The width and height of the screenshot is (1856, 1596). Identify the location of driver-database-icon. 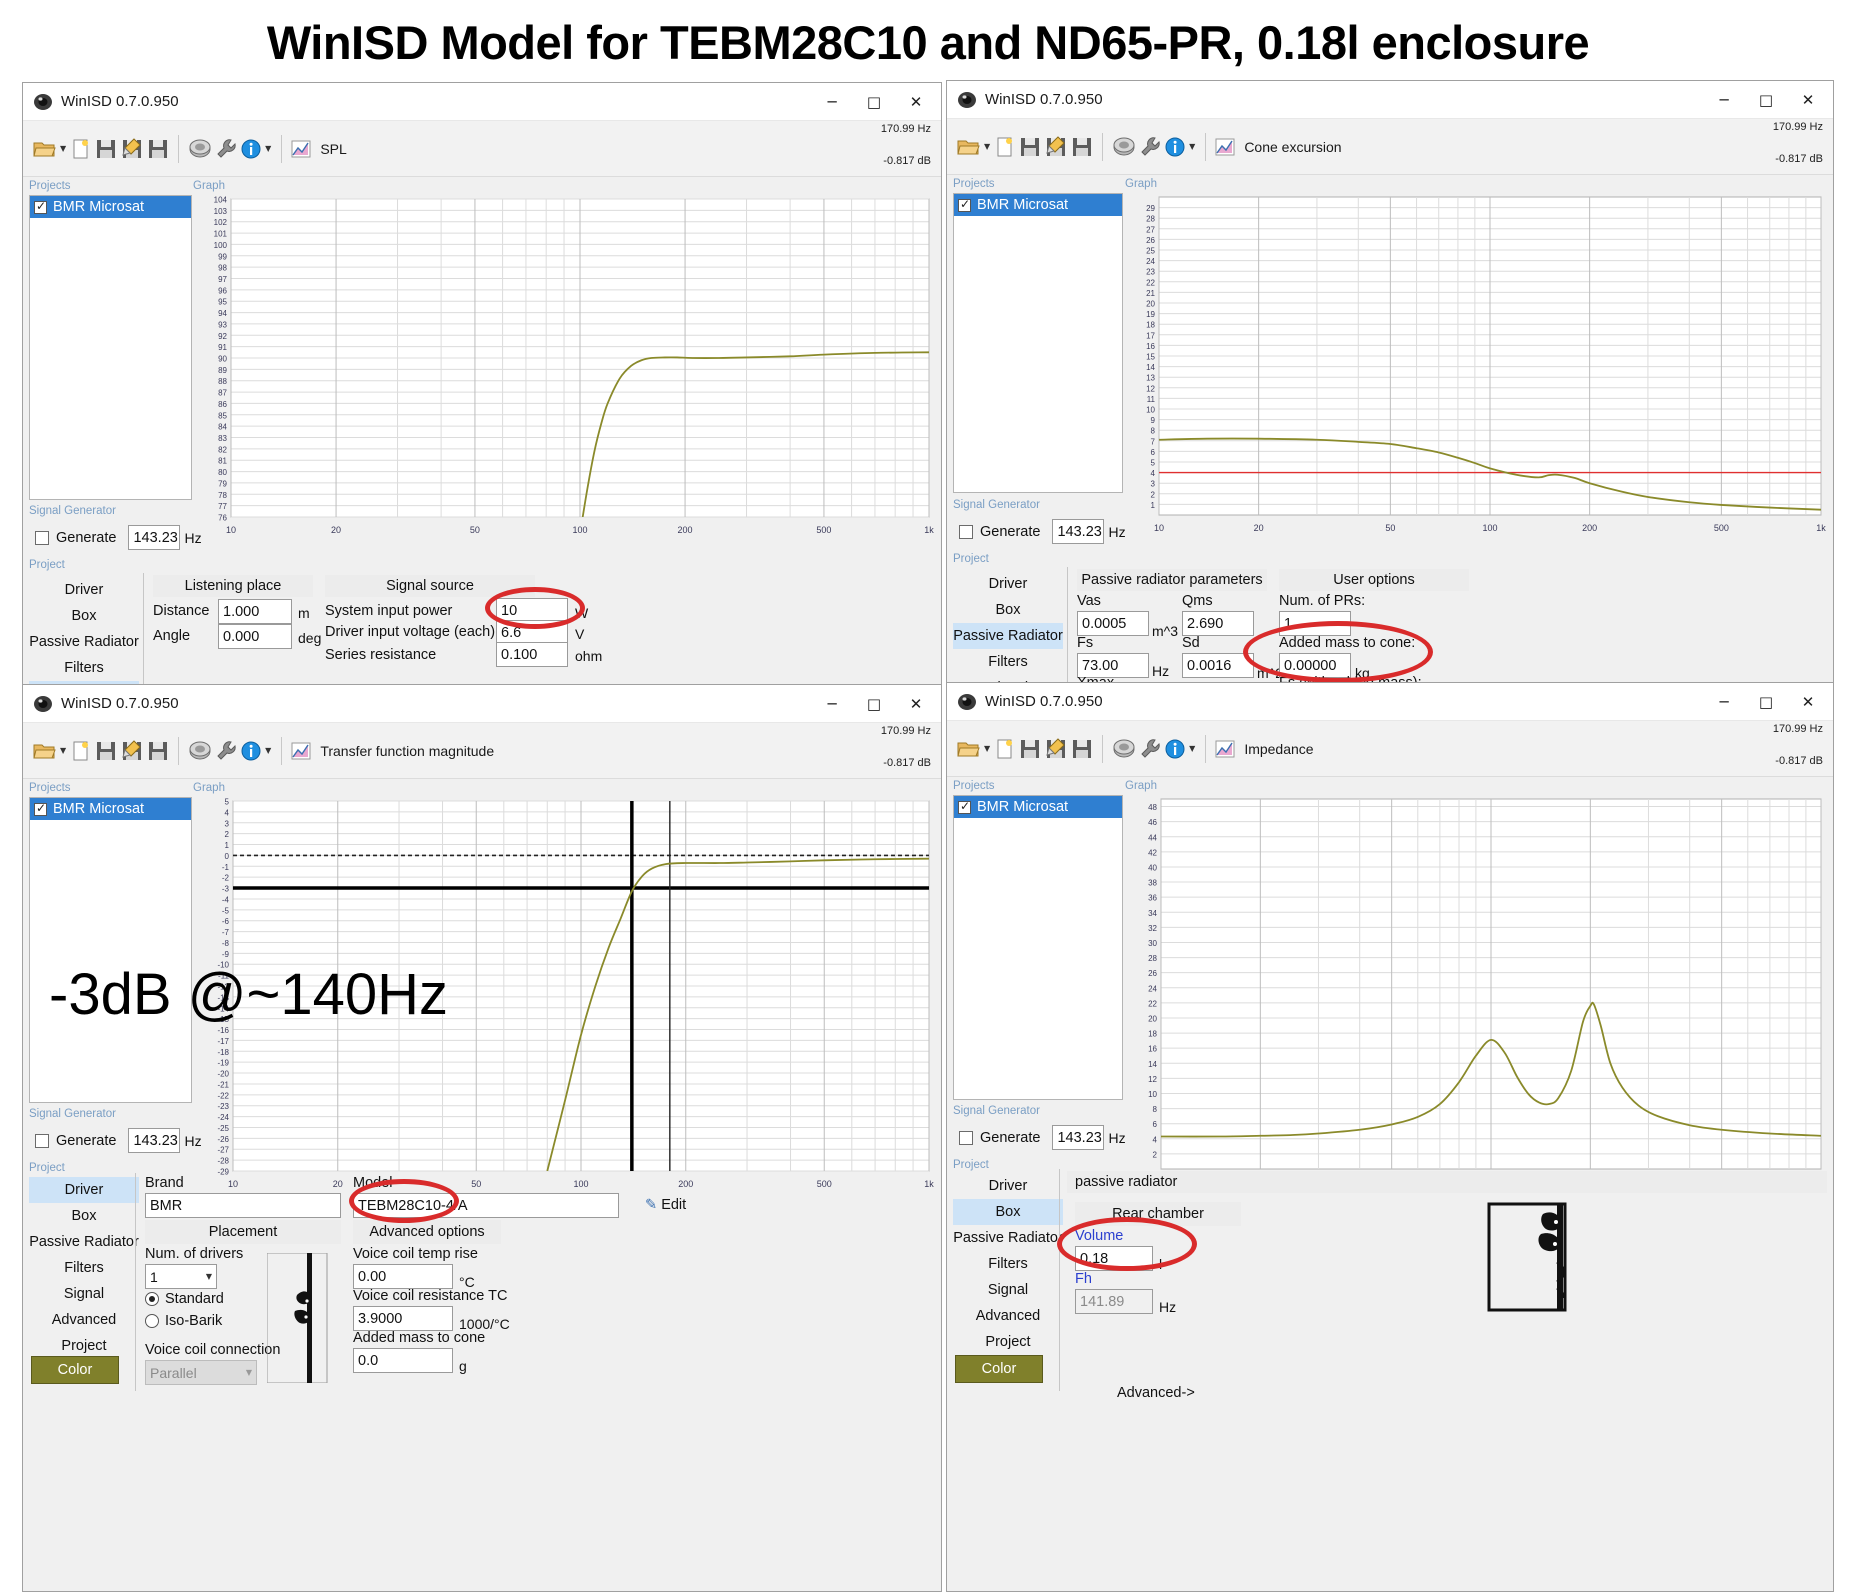
(200, 751).